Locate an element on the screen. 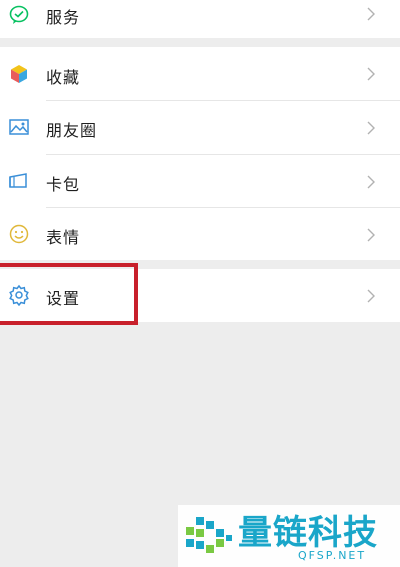 The image size is (400, 567). menu-item-label: 表情 is located at coordinates (63, 237).